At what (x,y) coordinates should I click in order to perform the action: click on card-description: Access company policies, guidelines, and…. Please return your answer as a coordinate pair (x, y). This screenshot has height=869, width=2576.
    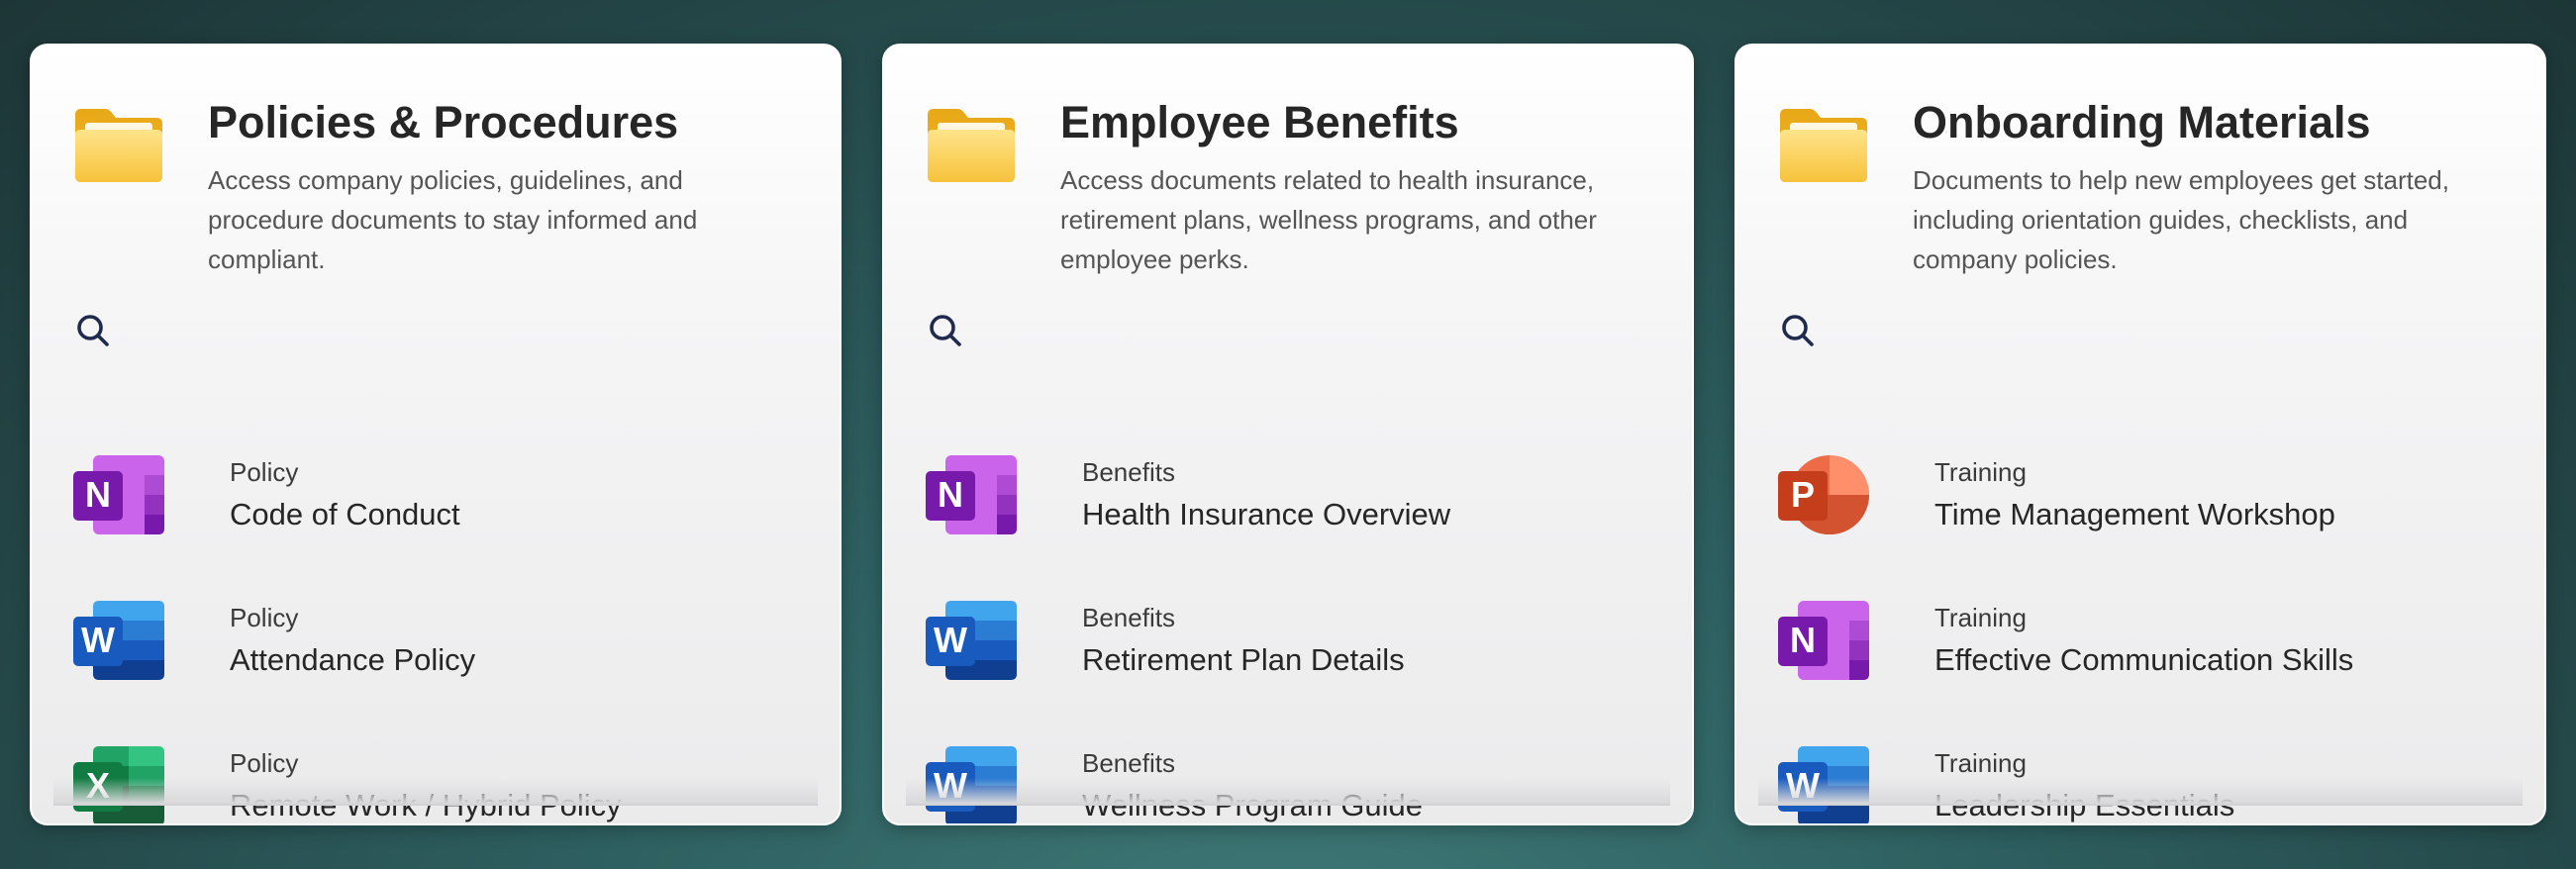
    Looking at the image, I should click on (453, 219).